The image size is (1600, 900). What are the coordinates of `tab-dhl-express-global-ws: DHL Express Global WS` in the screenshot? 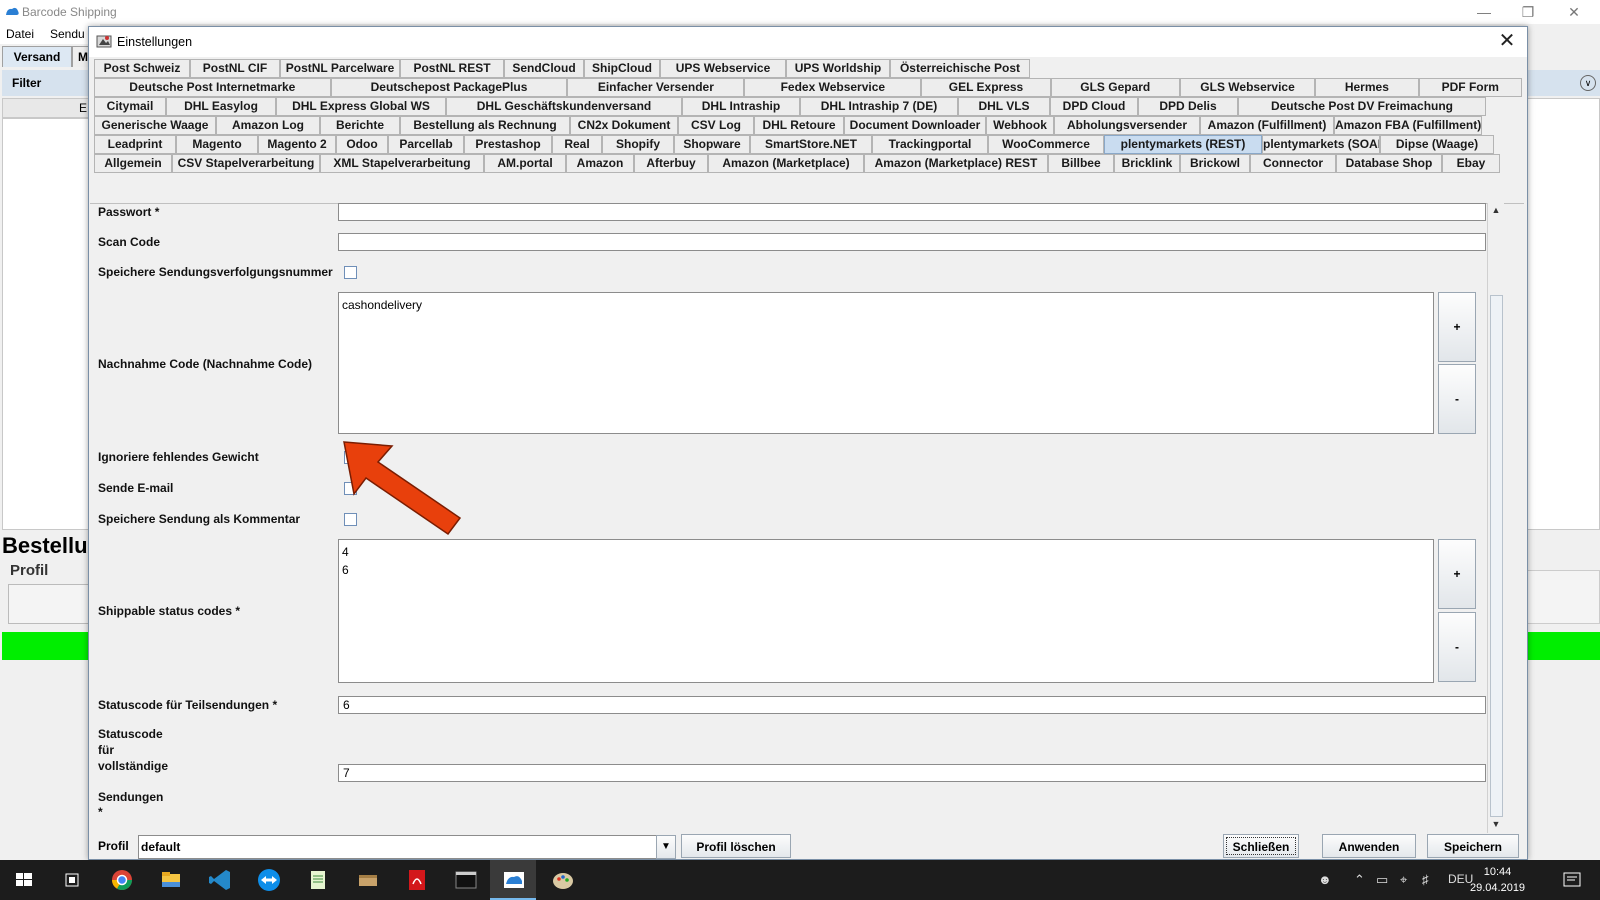 It's located at (361, 106).